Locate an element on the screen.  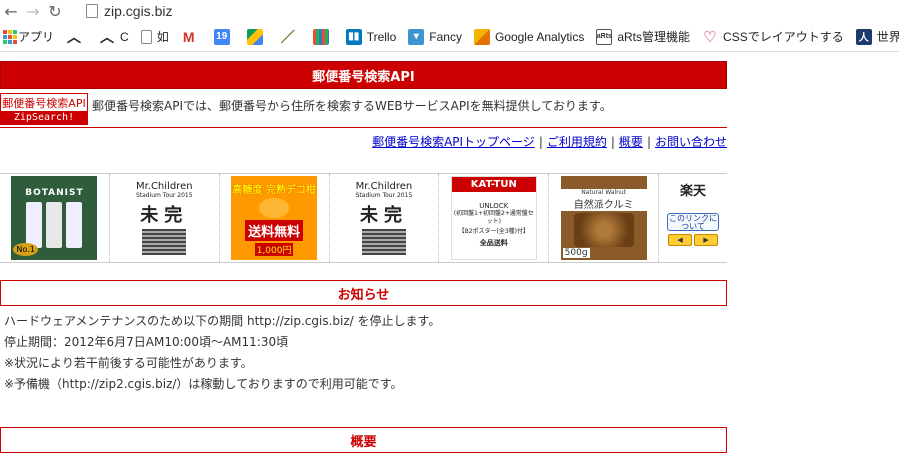
bookmark-label: 世界で is located at coordinates (887, 37).